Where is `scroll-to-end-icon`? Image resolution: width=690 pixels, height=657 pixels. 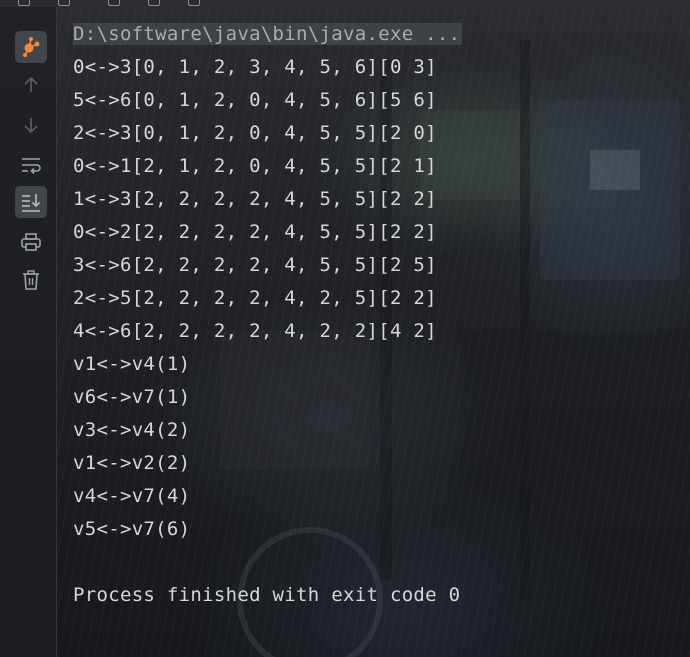 scroll-to-end-icon is located at coordinates (31, 203).